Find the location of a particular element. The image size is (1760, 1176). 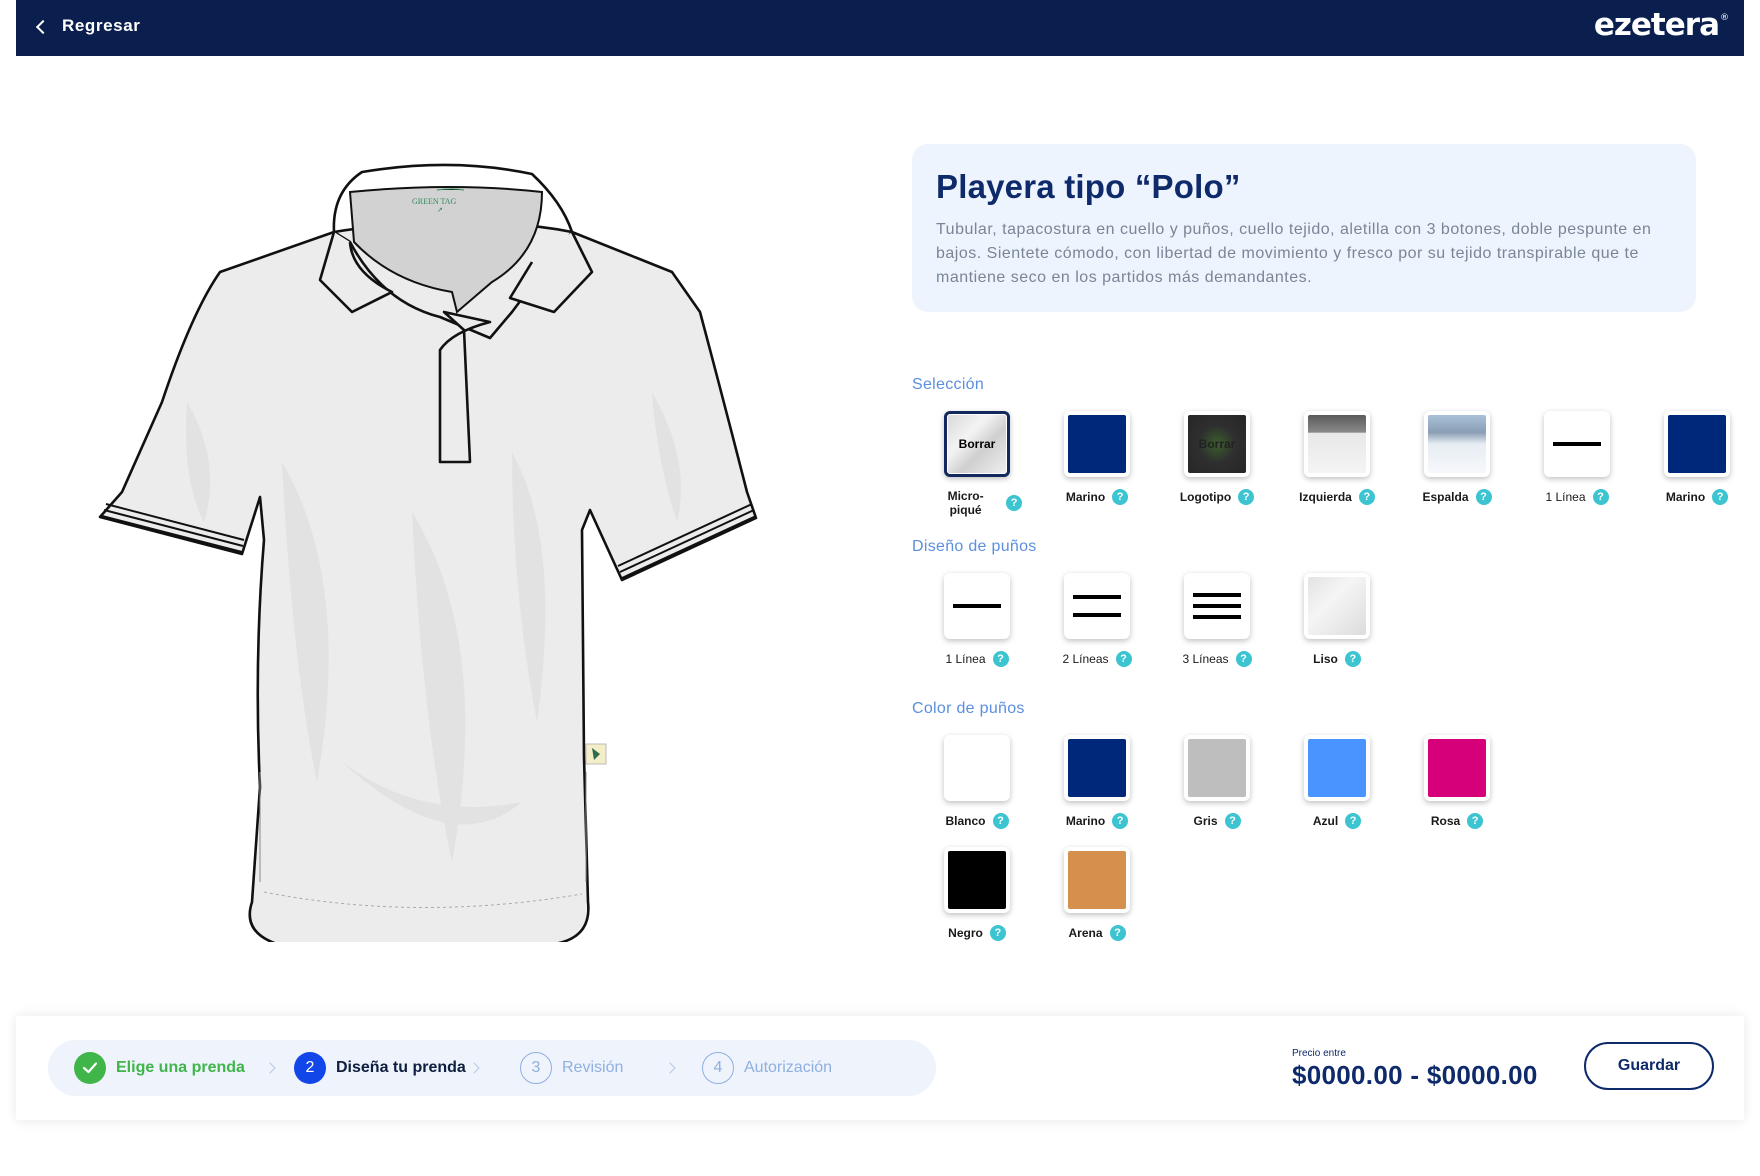

plain-texture-image is located at coordinates (1337, 606).